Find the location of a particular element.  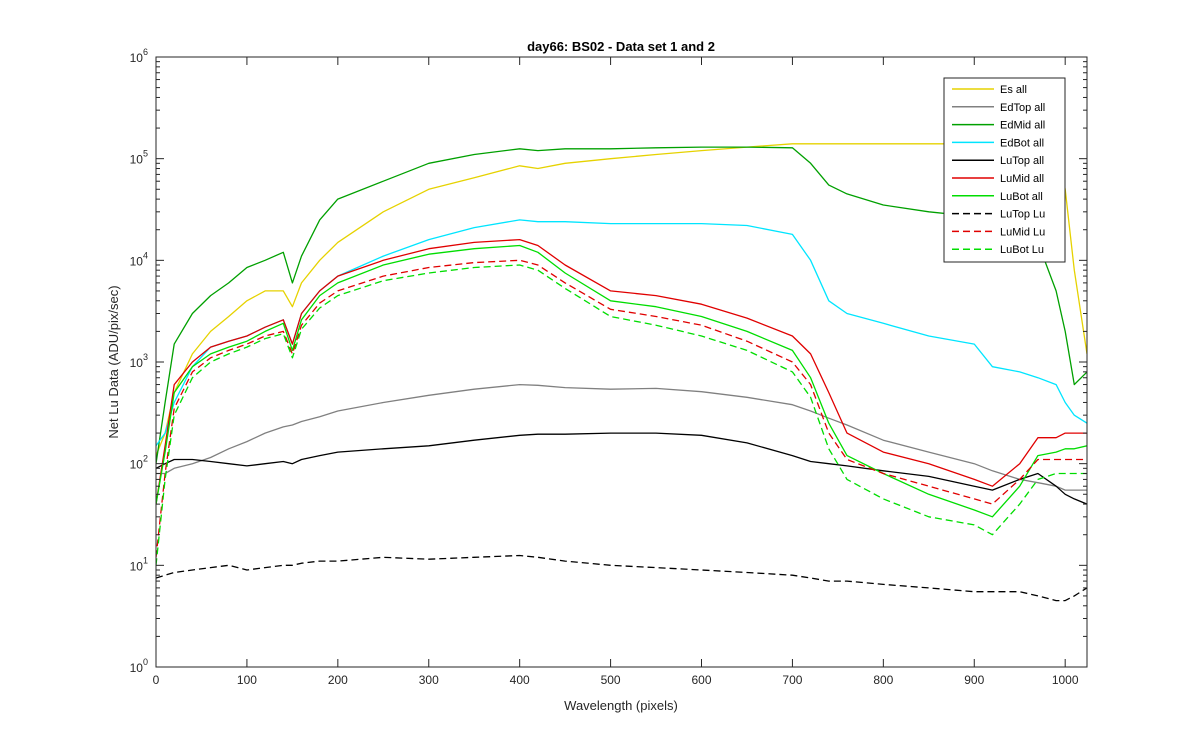

y-tick-label: 106 is located at coordinates (139, 56).